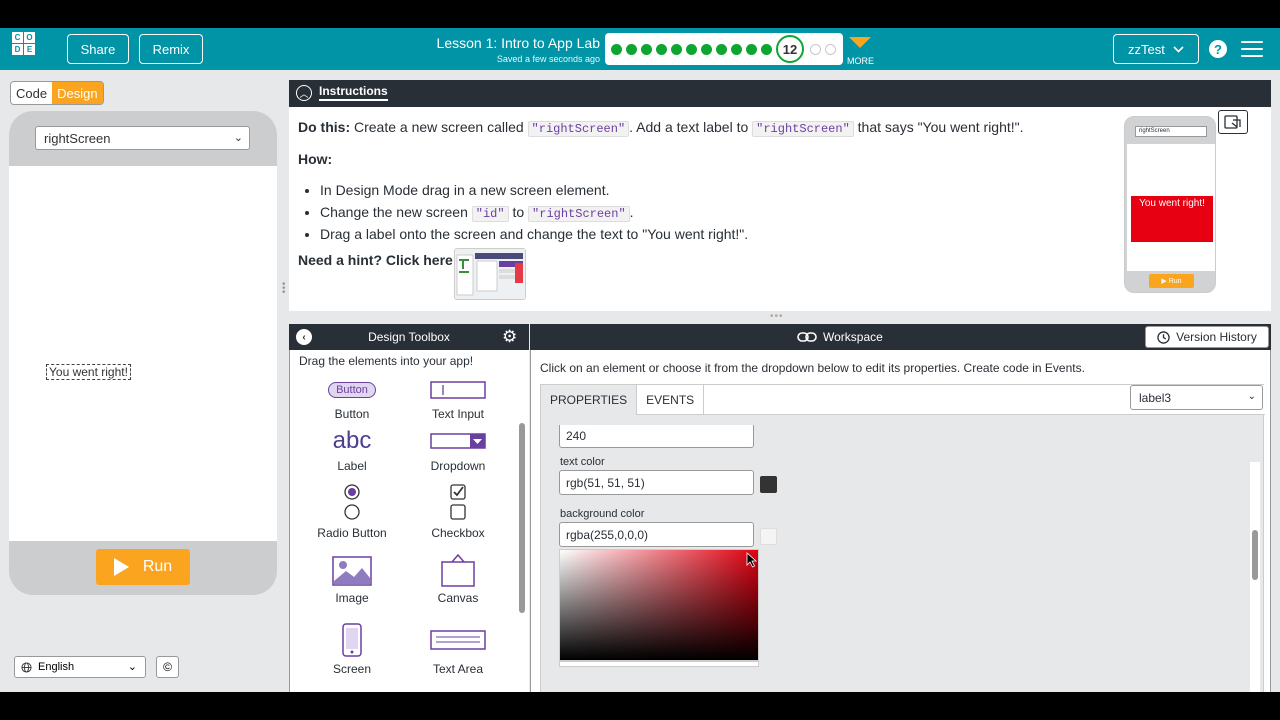 This screenshot has width=1280, height=720. Describe the element at coordinates (142, 138) in the screenshot. I see `screen-select-dropdown: rightScreen ⌄` at that location.